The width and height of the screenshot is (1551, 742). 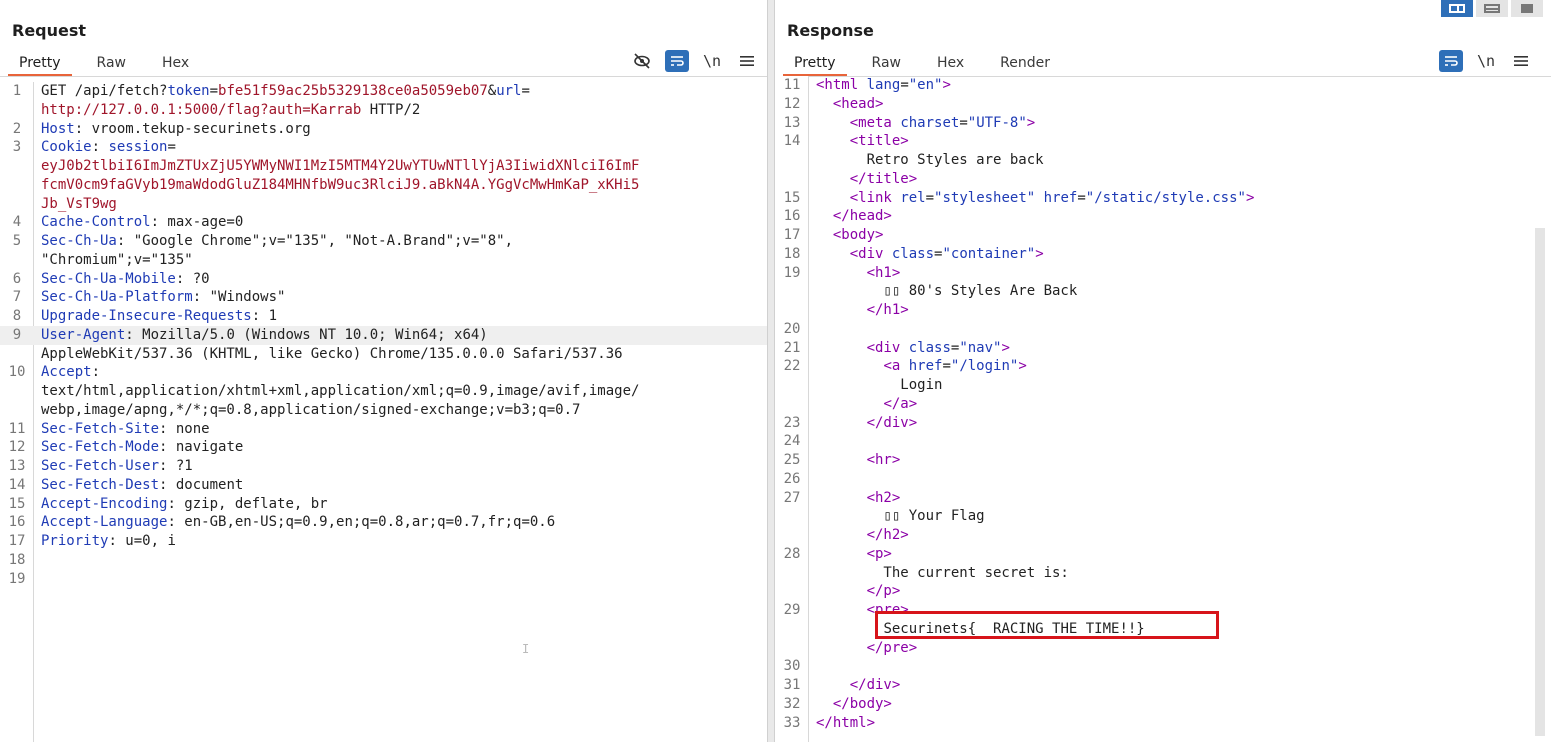 I want to click on tab-render: Render, so click(x=1025, y=64).